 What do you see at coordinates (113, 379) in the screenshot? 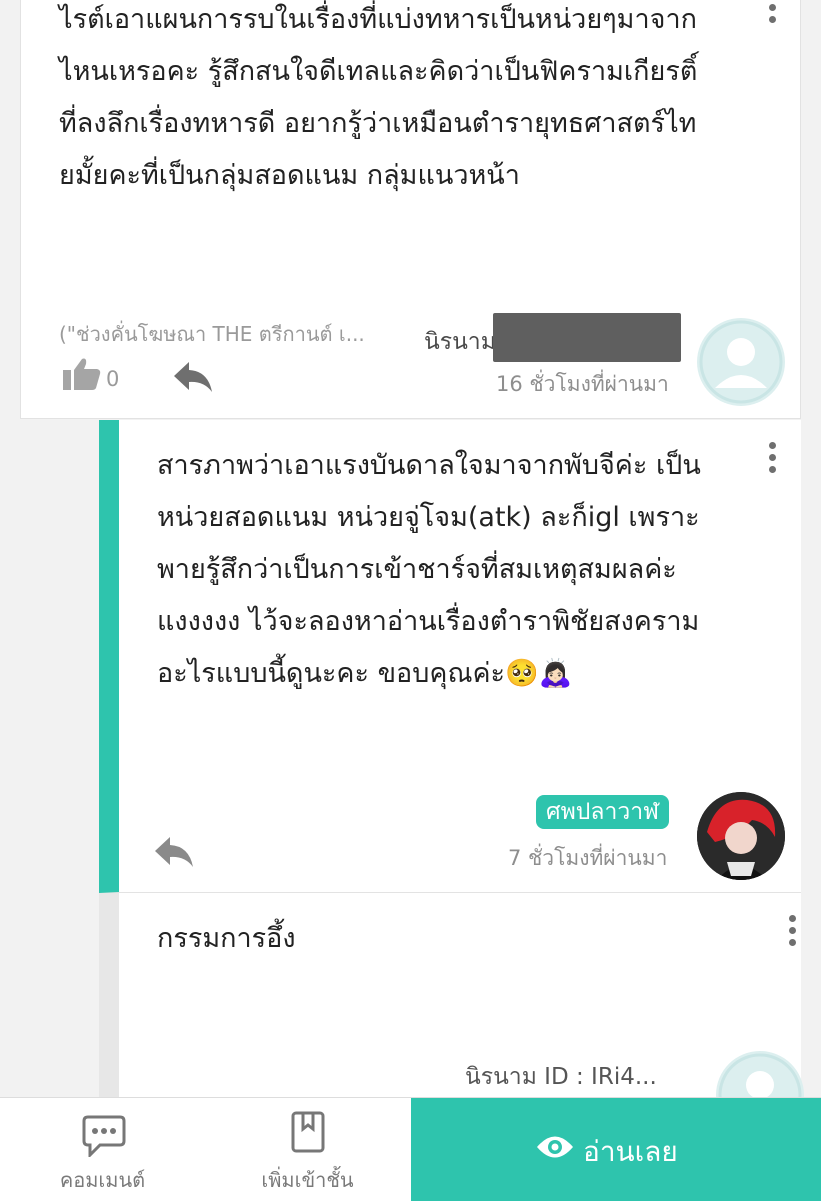
I see `like-count: 0` at bounding box center [113, 379].